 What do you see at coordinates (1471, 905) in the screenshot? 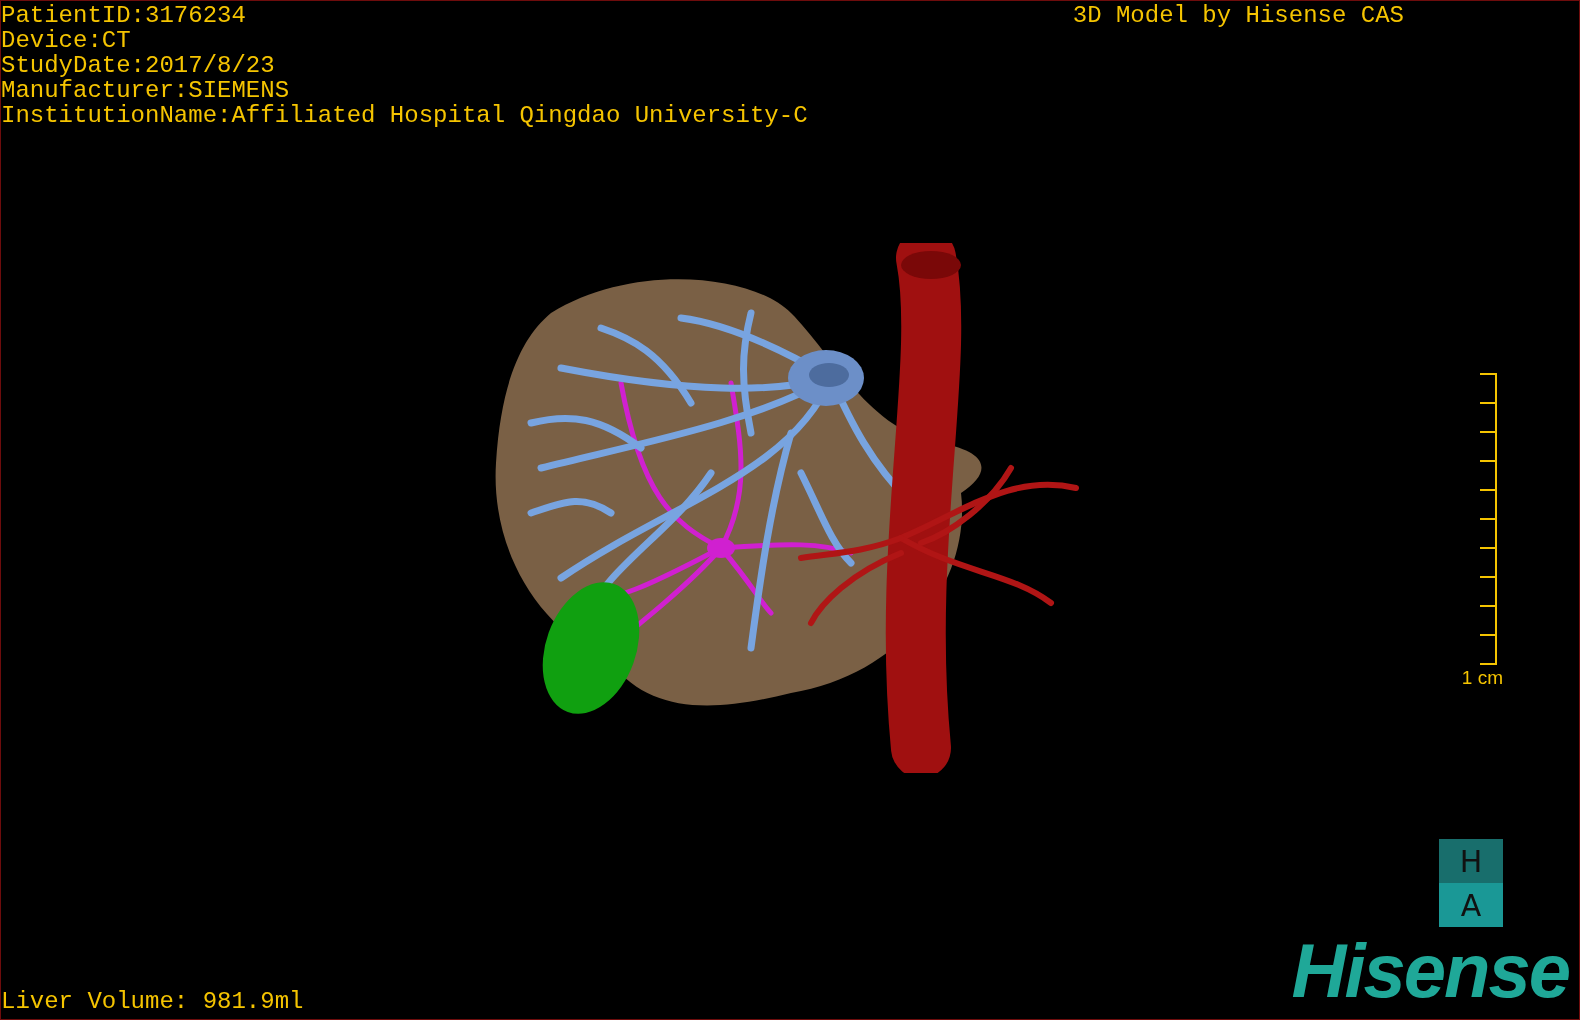
I see `orientation-marker: A` at bounding box center [1471, 905].